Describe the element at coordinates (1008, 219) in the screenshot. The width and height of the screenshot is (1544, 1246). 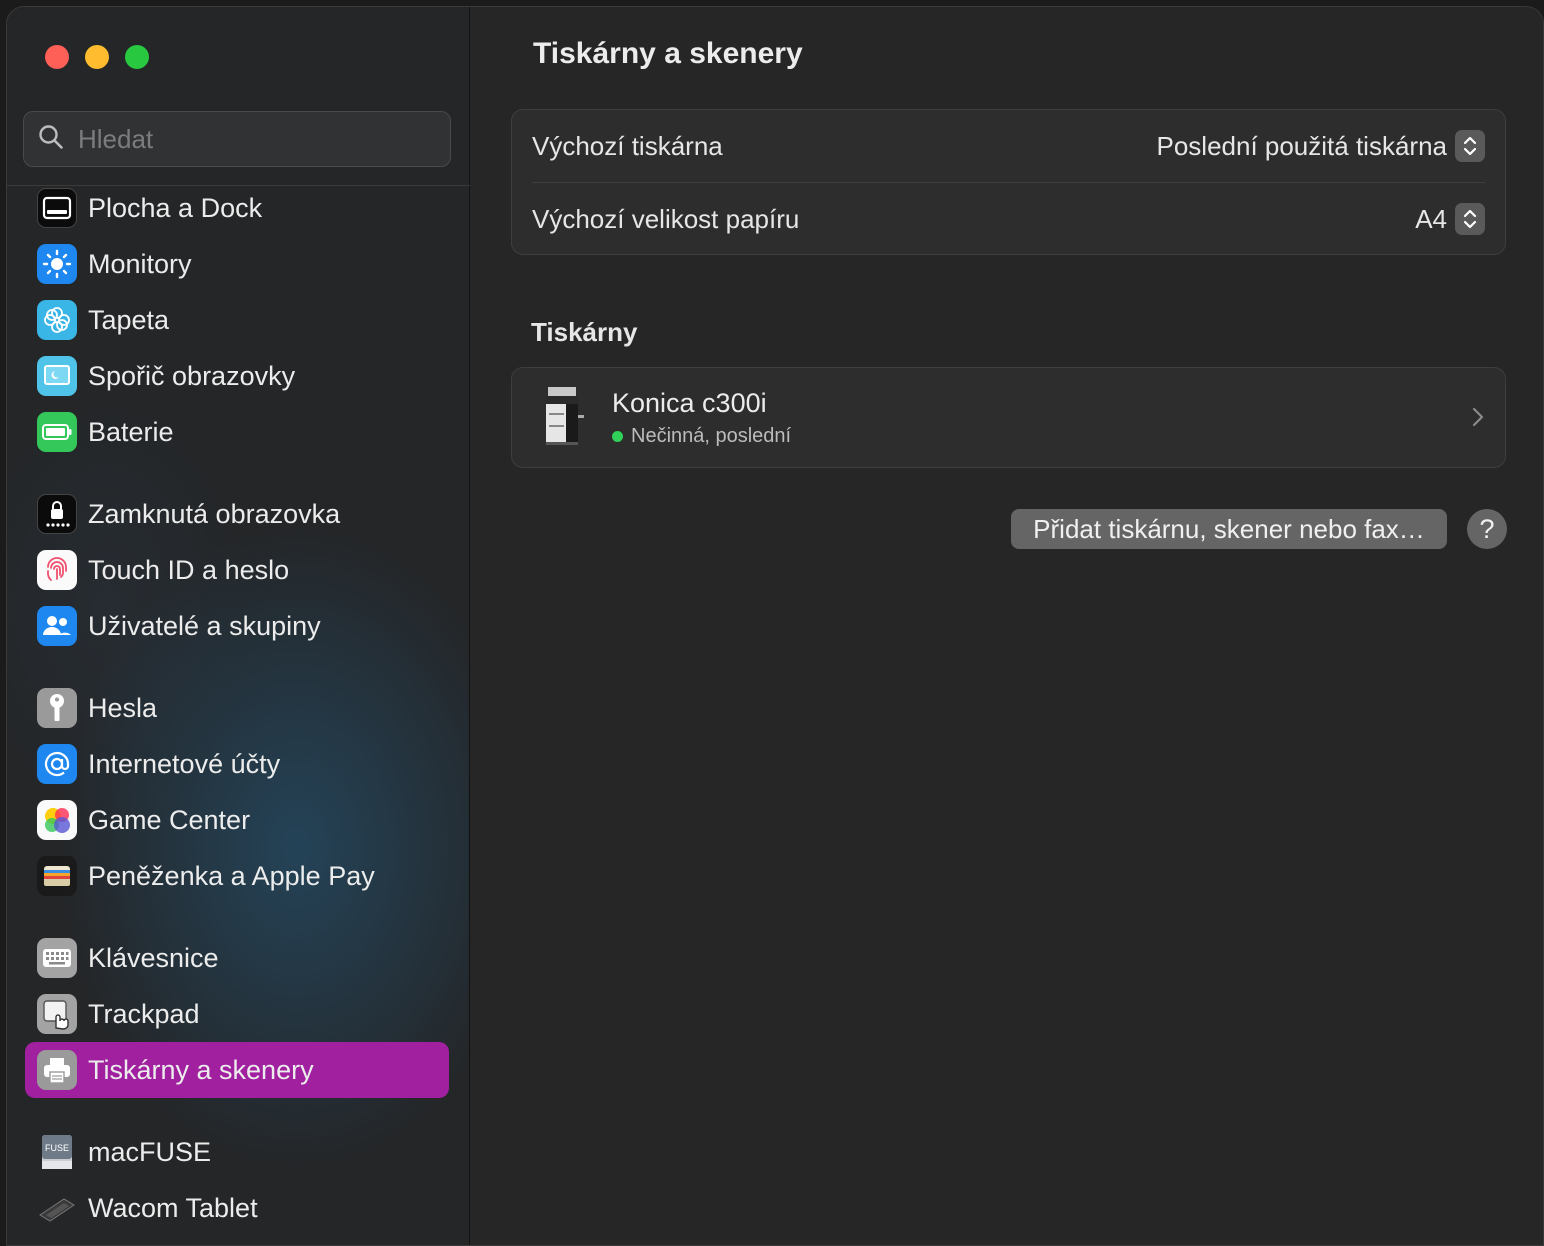
I see `paper-size-row: Výchozí velikost papíru A4` at that location.